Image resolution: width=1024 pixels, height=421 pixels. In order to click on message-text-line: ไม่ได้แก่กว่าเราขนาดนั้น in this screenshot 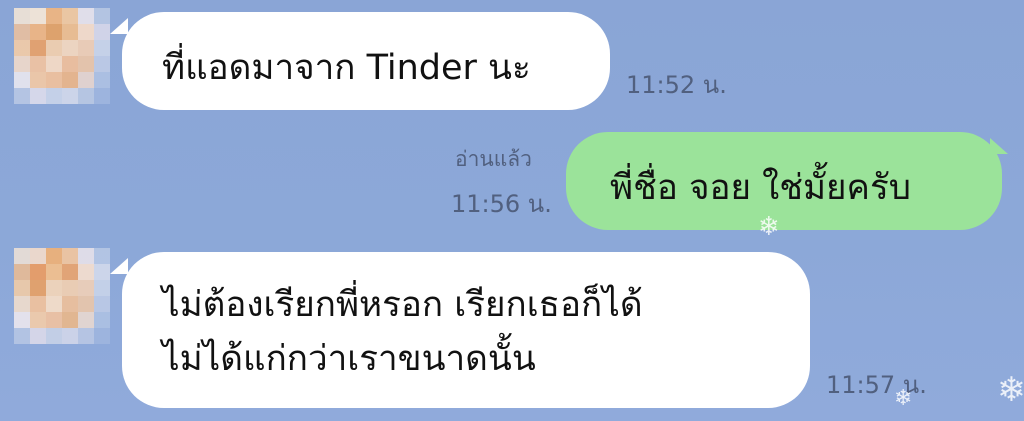, I will do `click(349, 359)`.